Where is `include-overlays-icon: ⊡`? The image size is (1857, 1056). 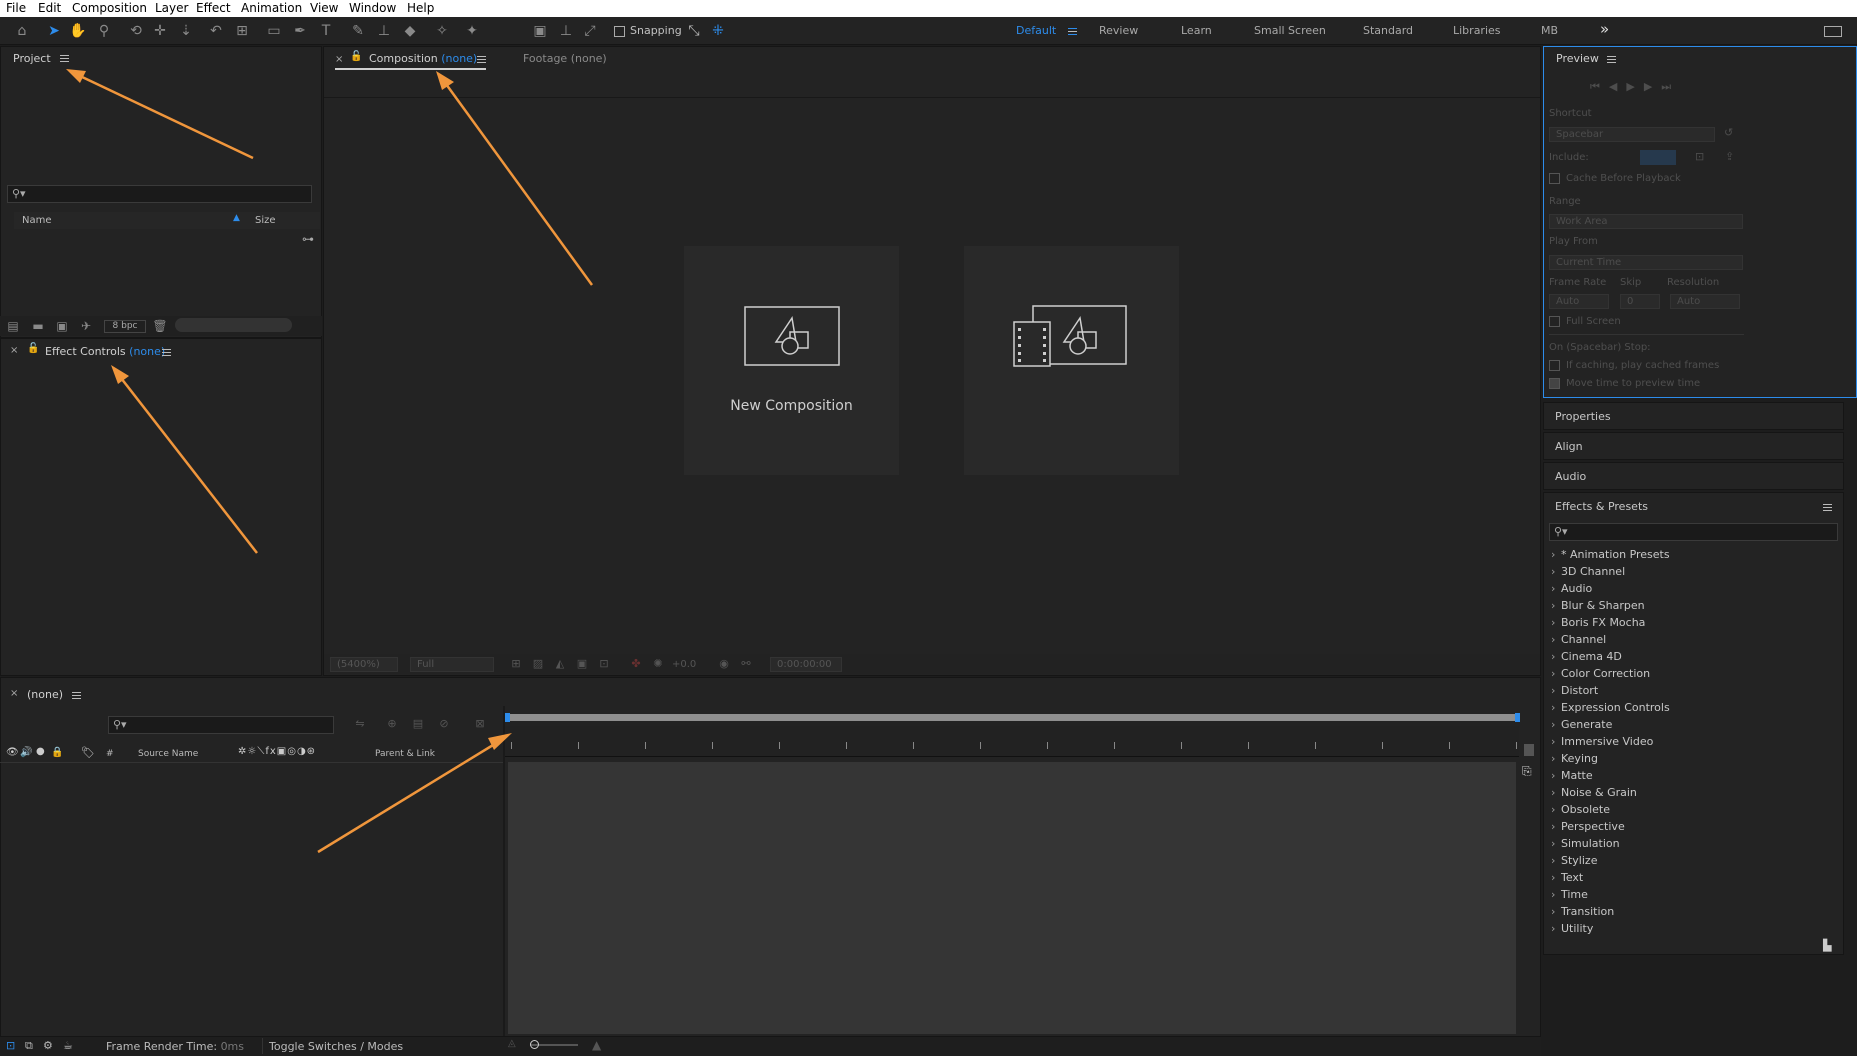
include-overlays-icon: ⊡ is located at coordinates (1699, 156).